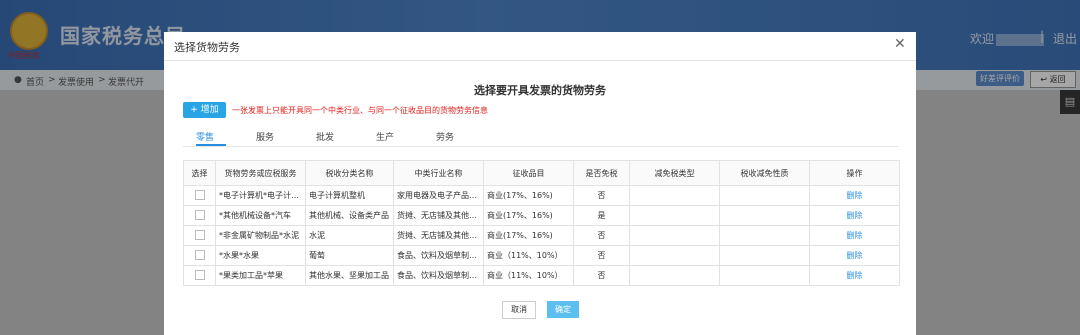 Image resolution: width=1080 pixels, height=335 pixels. I want to click on active-tab-indicator, so click(211, 145).